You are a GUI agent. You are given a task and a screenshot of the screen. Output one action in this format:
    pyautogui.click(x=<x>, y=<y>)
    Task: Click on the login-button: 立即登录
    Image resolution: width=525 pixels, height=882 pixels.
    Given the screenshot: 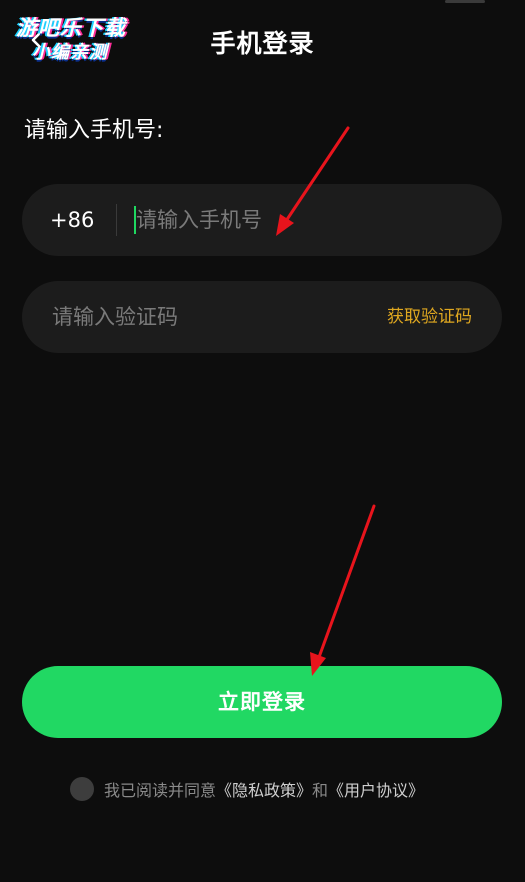 What is the action you would take?
    pyautogui.click(x=262, y=702)
    